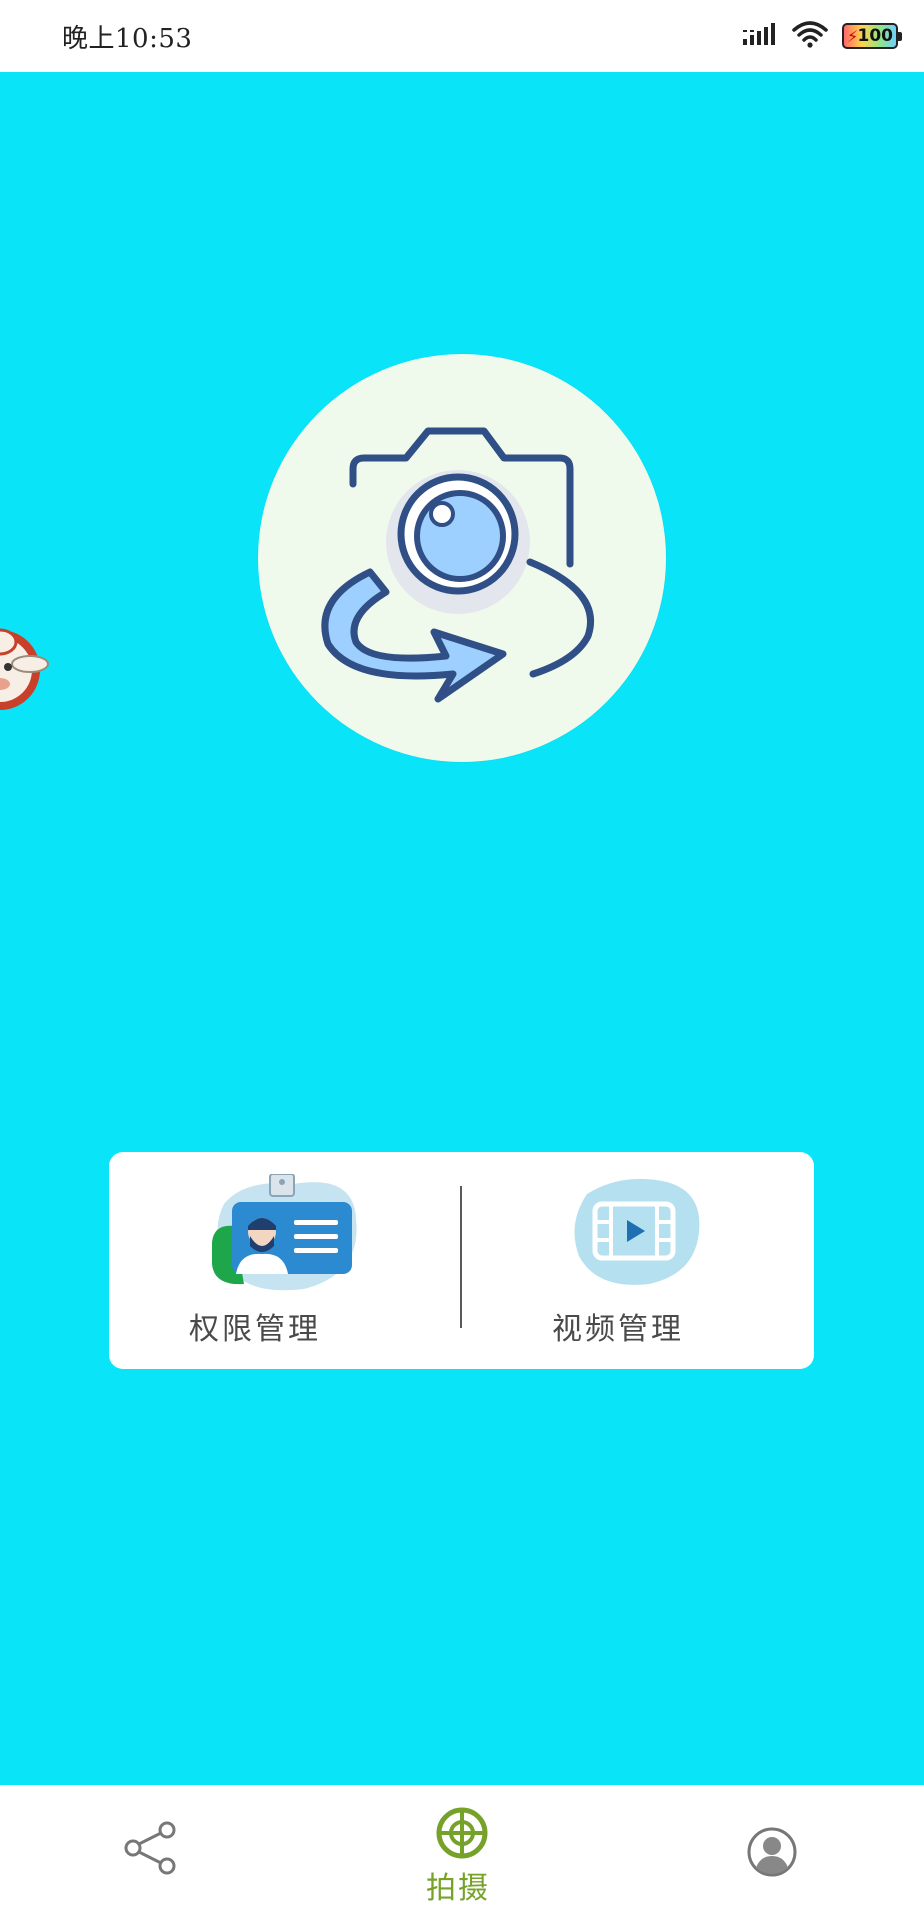 This screenshot has width=924, height=1920. Describe the element at coordinates (458, 1888) in the screenshot. I see `nav-label-shoot: 拍摄` at that location.